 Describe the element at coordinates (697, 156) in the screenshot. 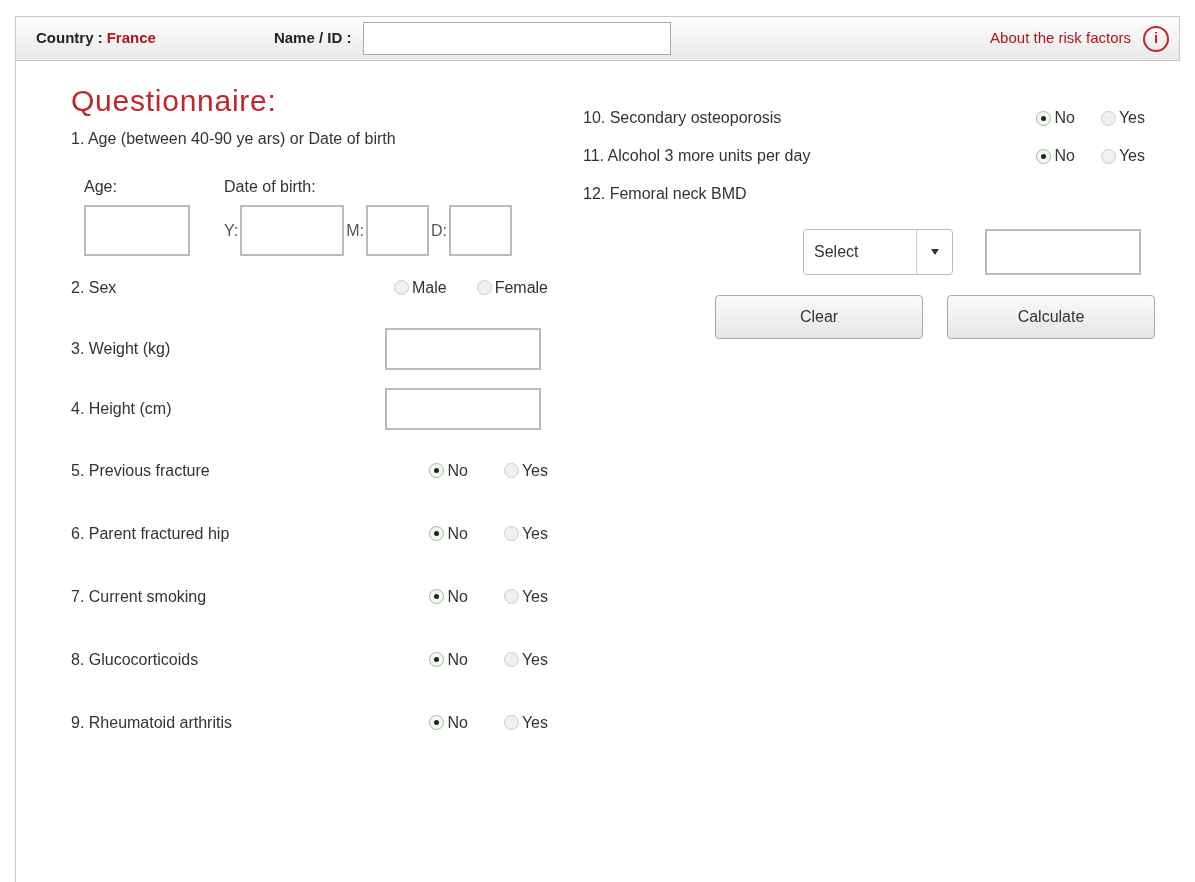

I see `question-label: 11. Alcohol 3 more units per day` at that location.